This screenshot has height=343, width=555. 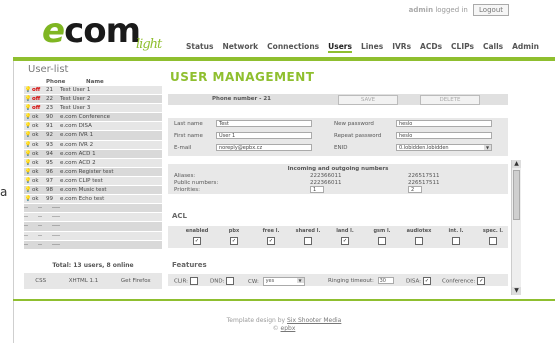 What do you see at coordinates (516, 227) in the screenshot?
I see `vertical-scrollbar: ▲ ▼` at bounding box center [516, 227].